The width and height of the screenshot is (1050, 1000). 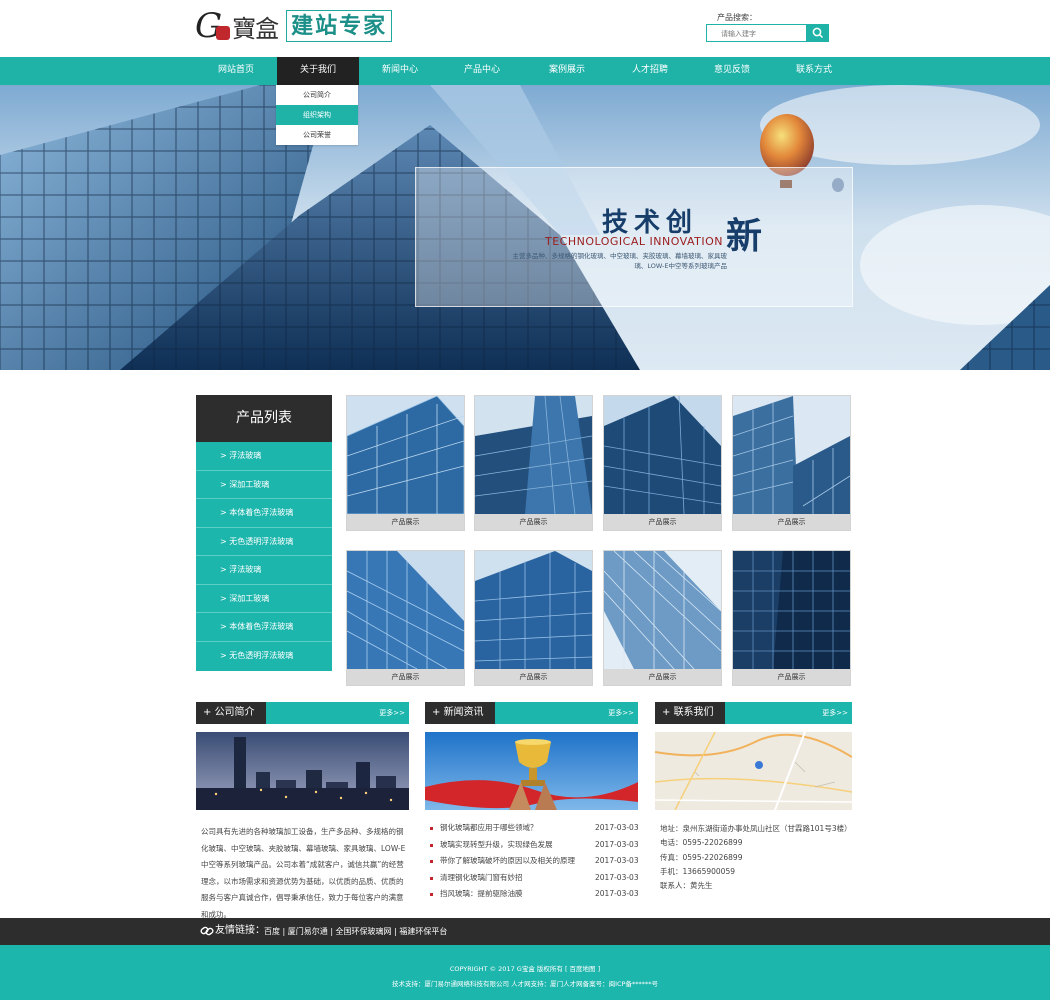 What do you see at coordinates (525, 931) in the screenshot?
I see `friend-links-bar: 友情链接： 百度 | 厦门易尔通 | 全国环保玻璃网 | 福建环保平台` at bounding box center [525, 931].